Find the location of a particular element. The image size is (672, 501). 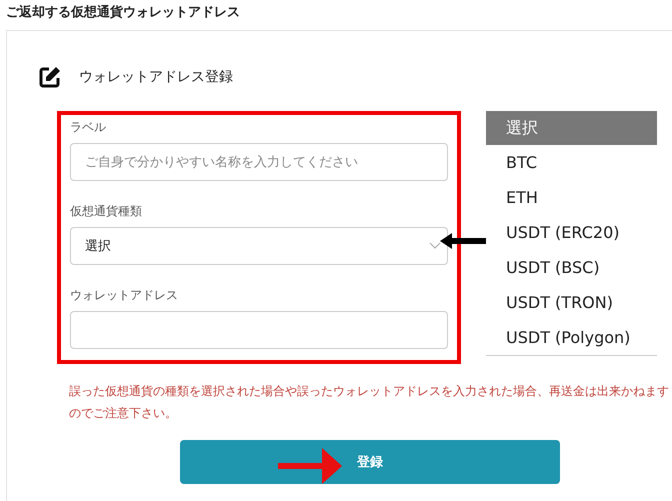

dropdown-option: 選択 is located at coordinates (571, 128).